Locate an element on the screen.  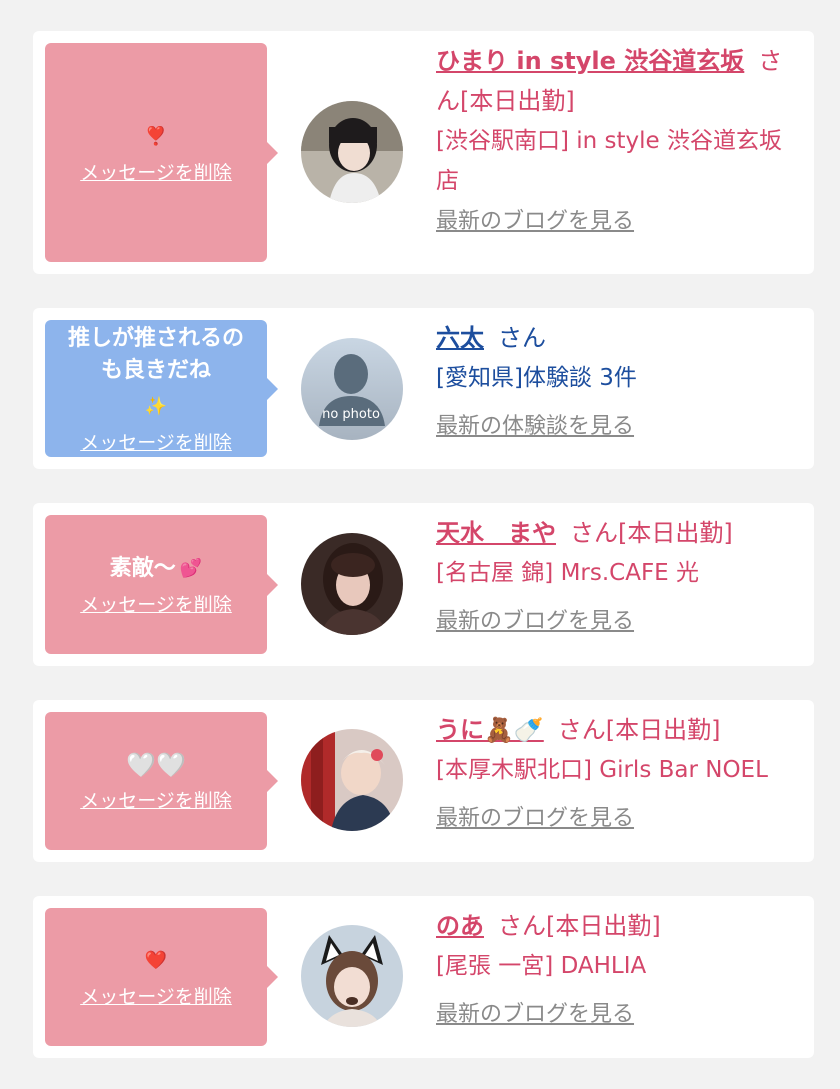
shop-info: [尾張 一宮] DAHLIA is located at coordinates (541, 966).